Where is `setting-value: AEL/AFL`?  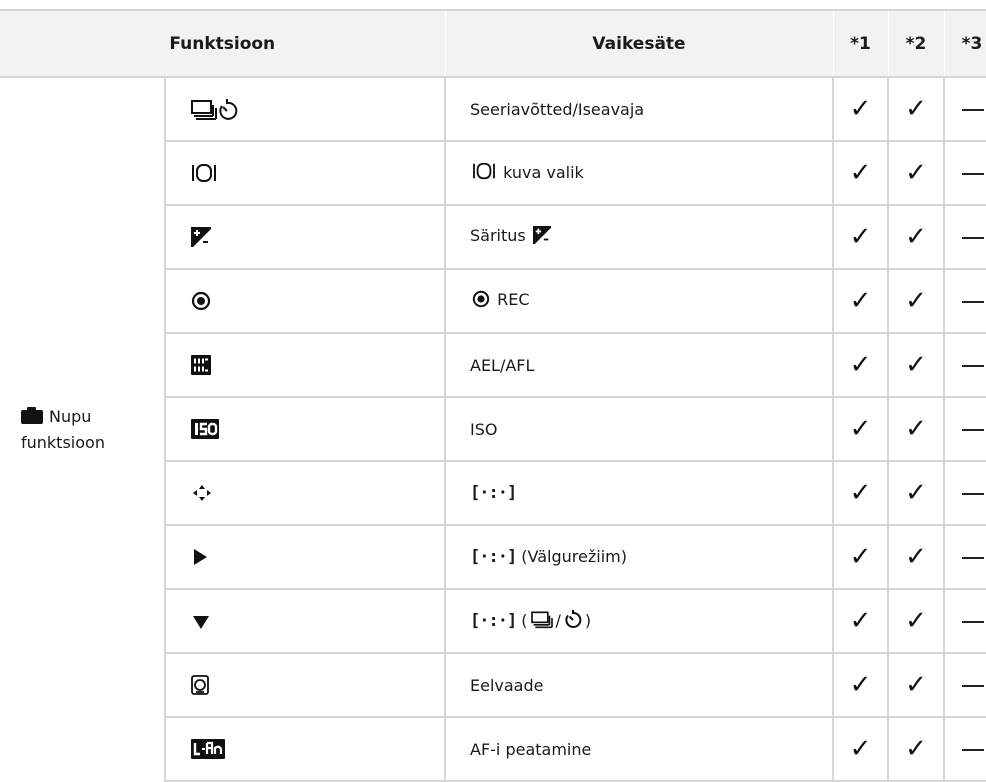
setting-value: AEL/AFL is located at coordinates (639, 365).